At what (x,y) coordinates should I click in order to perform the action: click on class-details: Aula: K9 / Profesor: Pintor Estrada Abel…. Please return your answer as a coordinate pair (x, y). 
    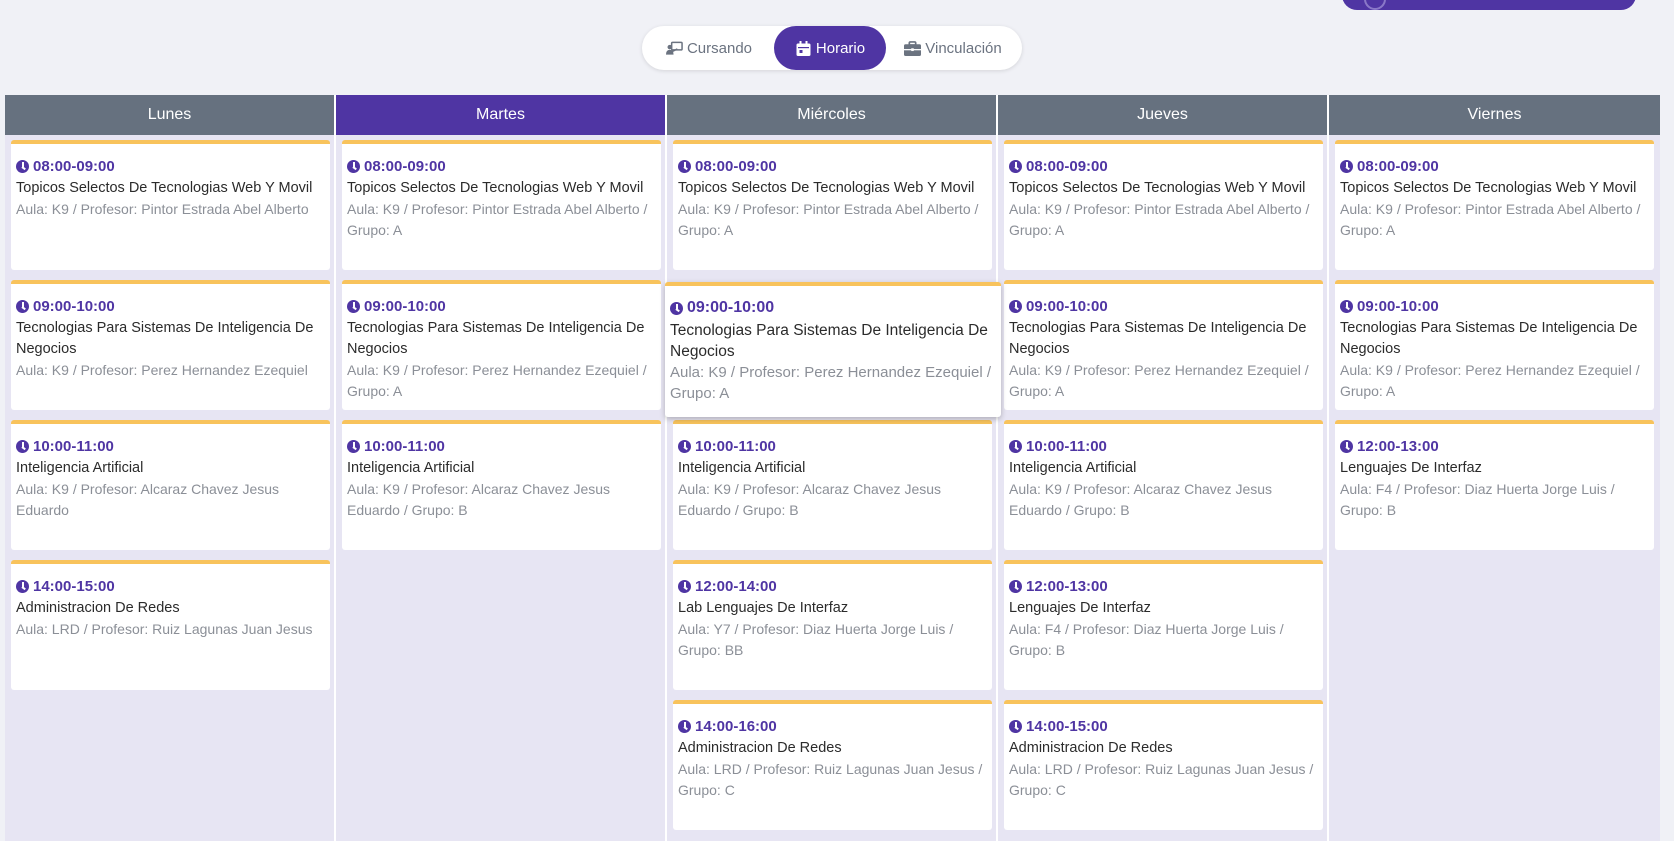
    Looking at the image, I should click on (828, 219).